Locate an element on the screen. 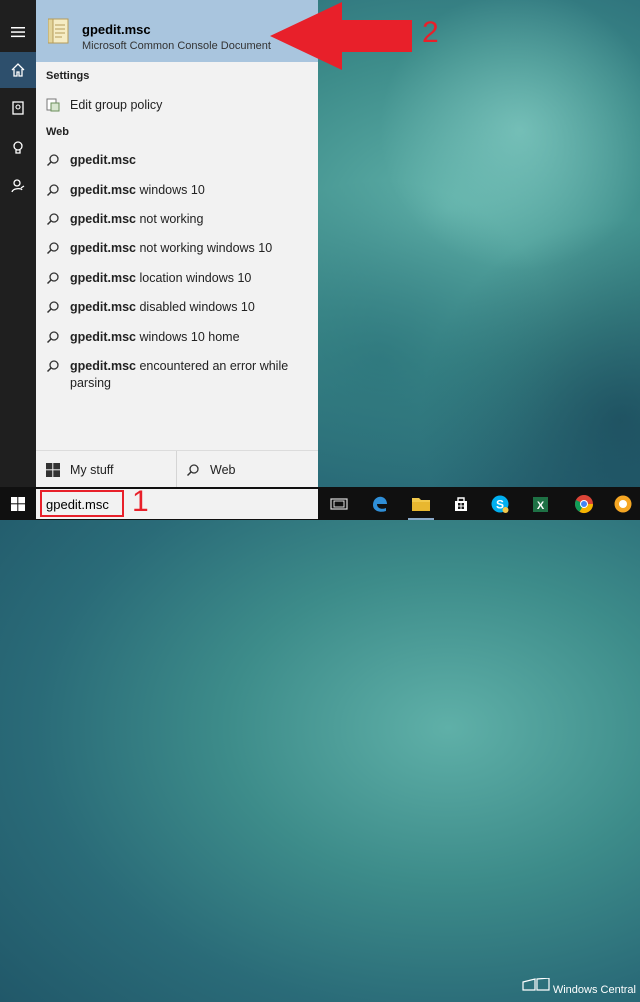 The image size is (640, 1002). web-suggestion: gpedit.msc is located at coordinates (177, 160).